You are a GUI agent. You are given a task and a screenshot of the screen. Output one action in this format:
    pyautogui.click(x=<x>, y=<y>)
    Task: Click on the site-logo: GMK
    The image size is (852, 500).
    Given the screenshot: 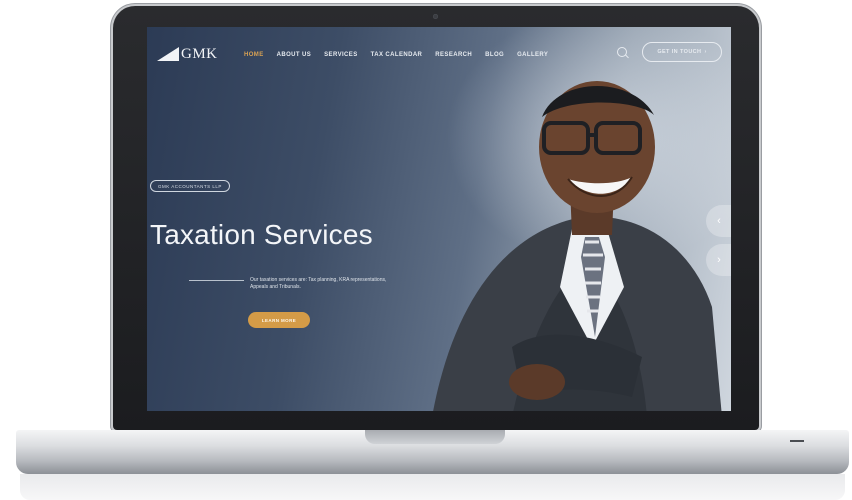 What is the action you would take?
    pyautogui.click(x=187, y=54)
    